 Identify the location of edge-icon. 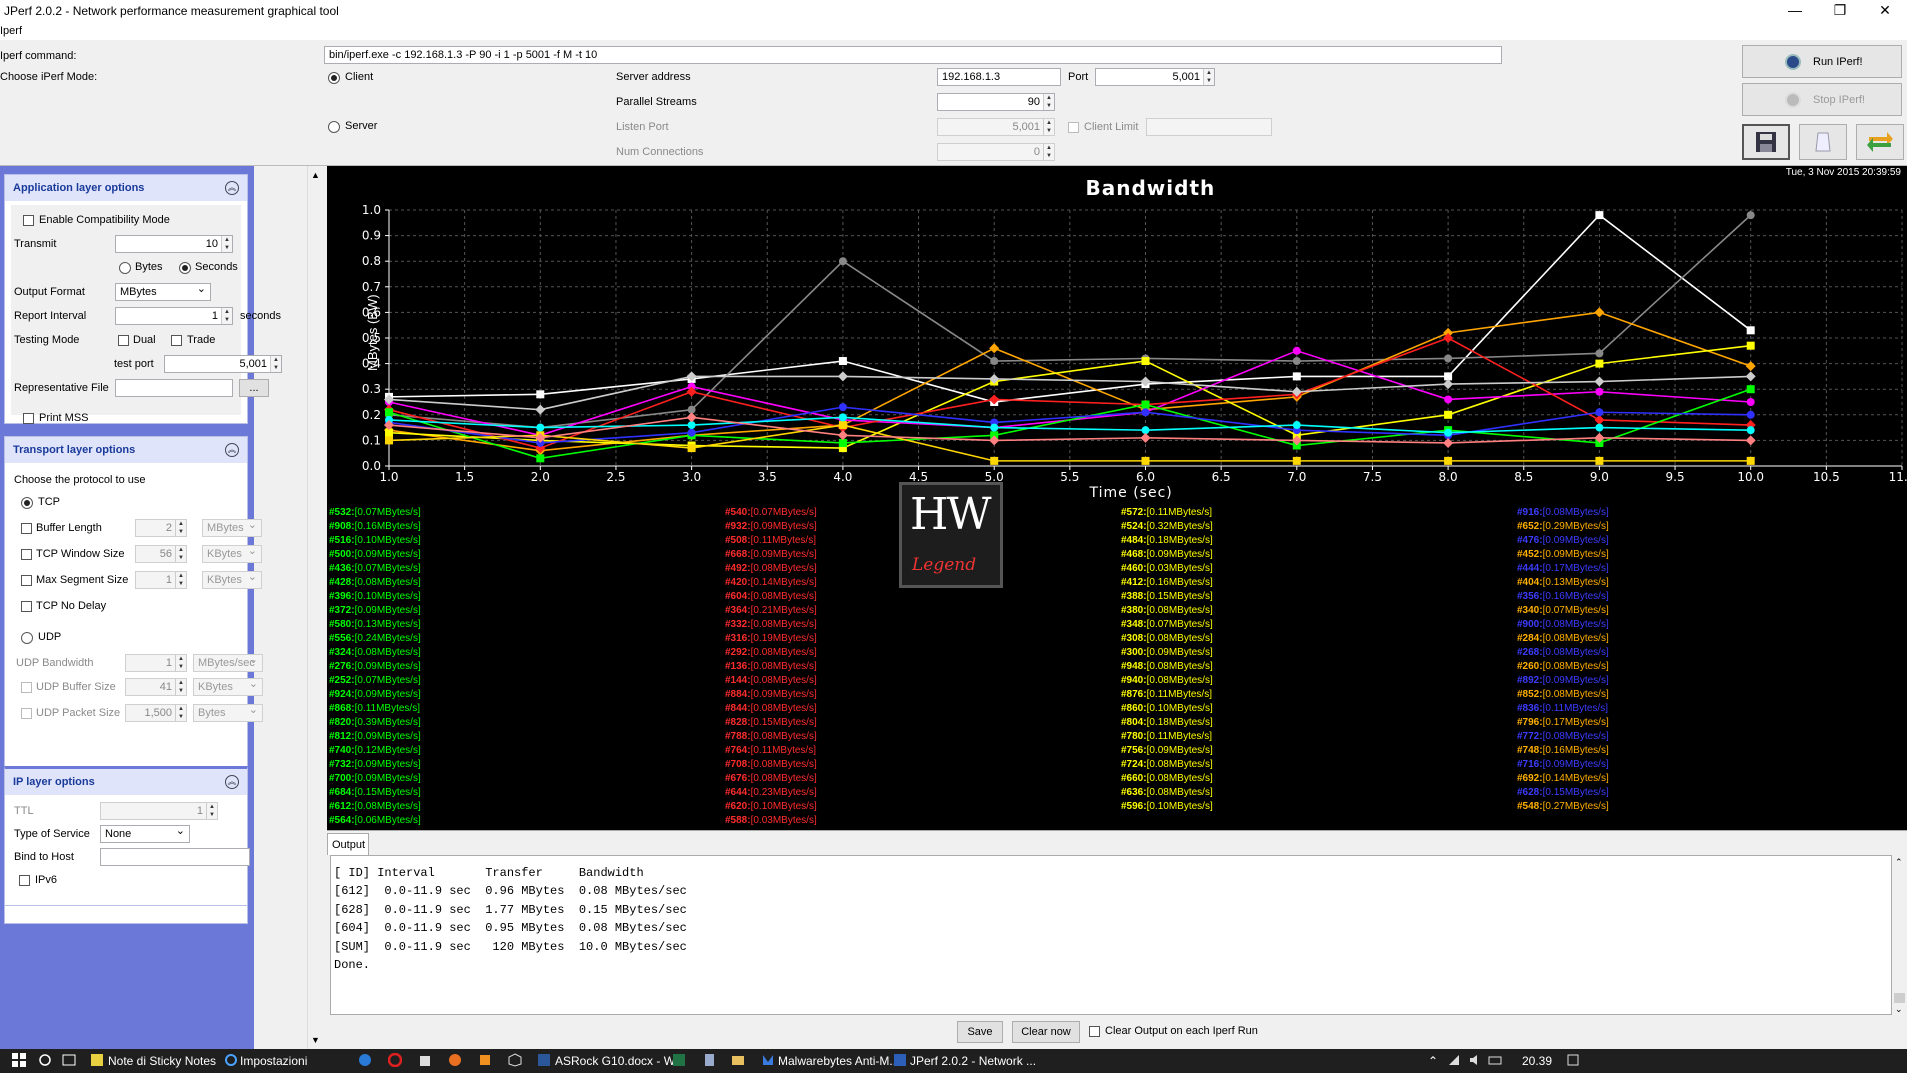
(365, 1060).